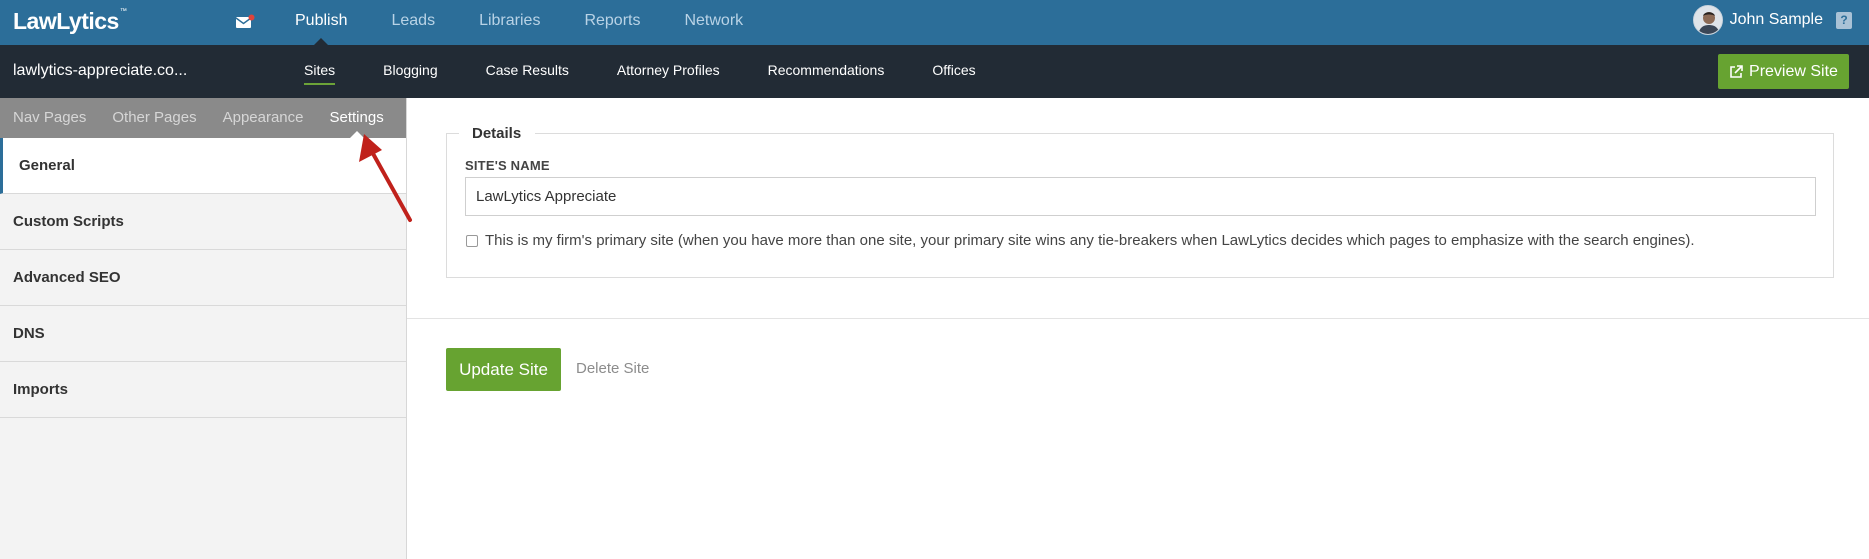 This screenshot has width=1869, height=559. I want to click on sidebar-item-custom-scripts: Custom Scripts, so click(203, 222).